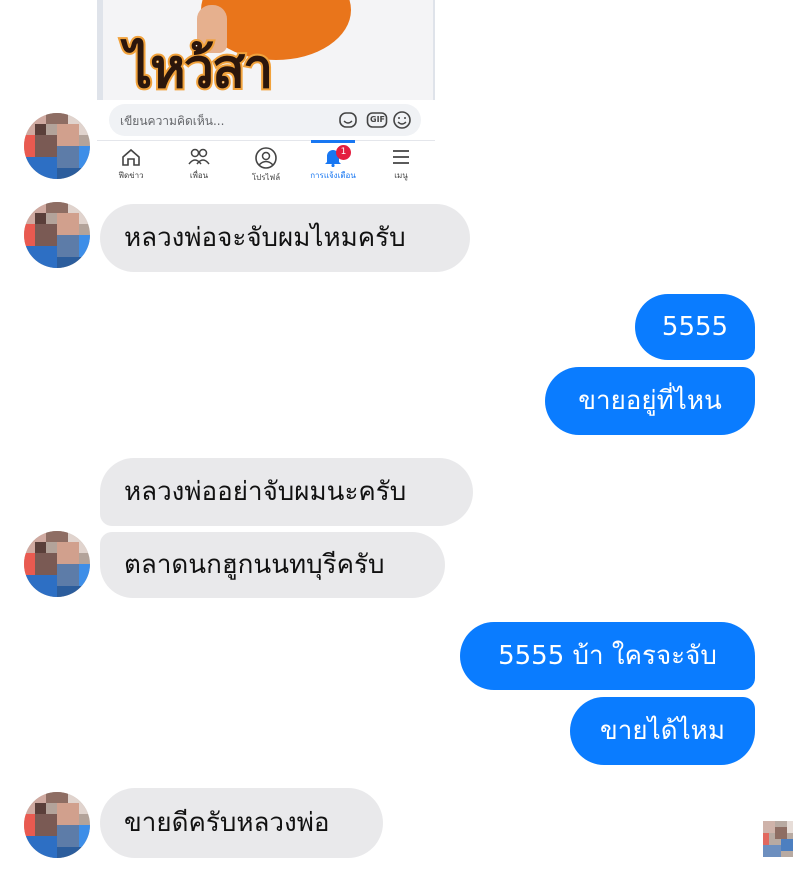 The height and width of the screenshot is (895, 800). I want to click on nav-label-menu: เมนู, so click(401, 175).